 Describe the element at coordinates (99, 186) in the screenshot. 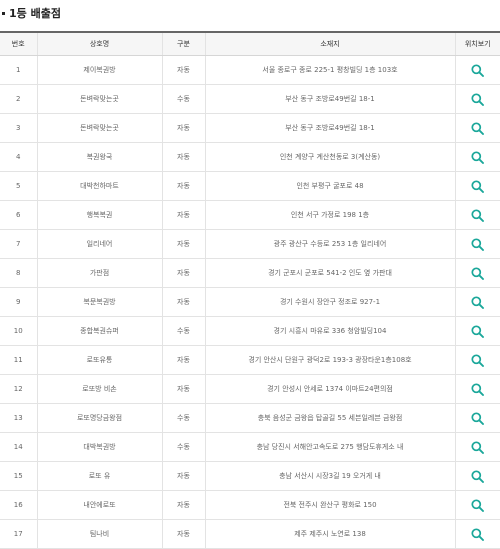

I see `store-name: 대박천하마트` at that location.